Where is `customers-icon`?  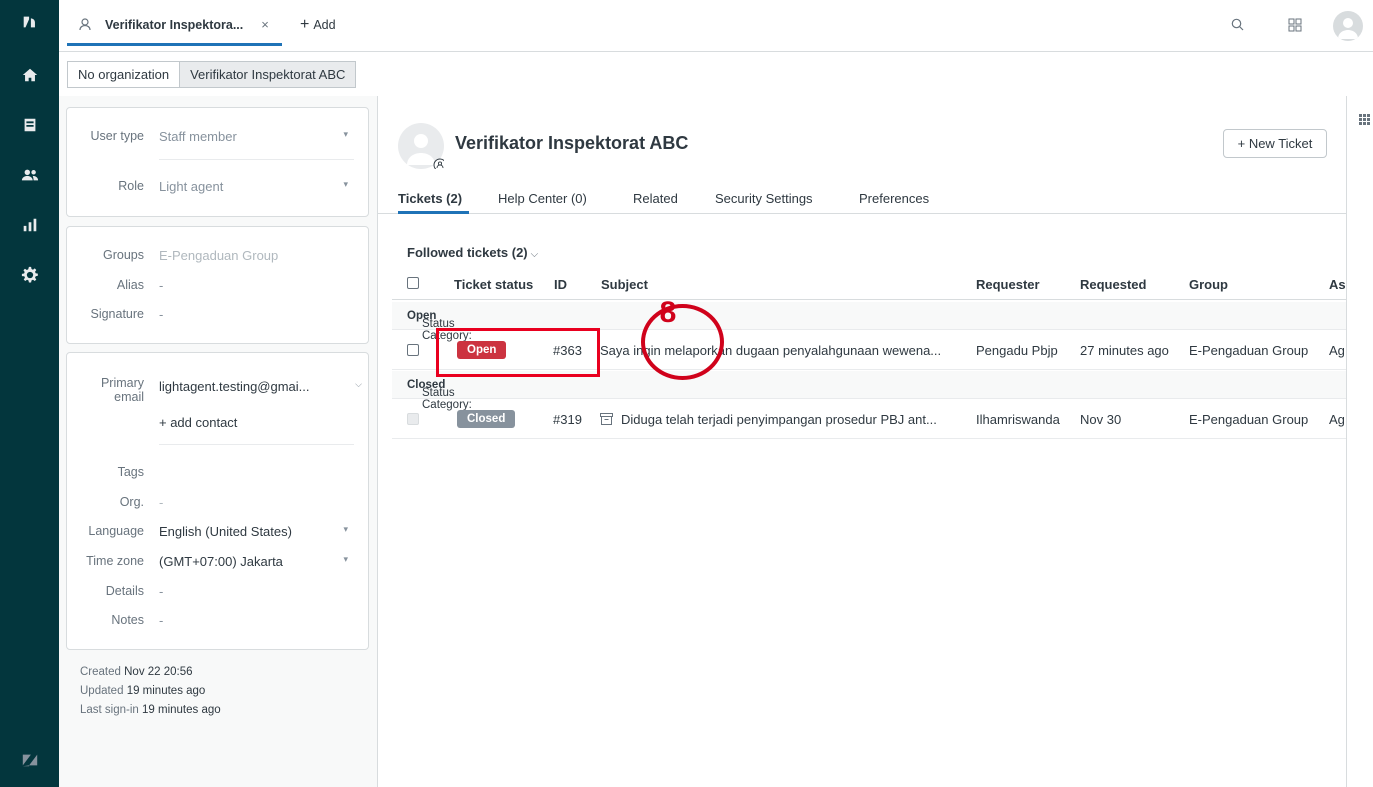
customers-icon is located at coordinates (29, 175).